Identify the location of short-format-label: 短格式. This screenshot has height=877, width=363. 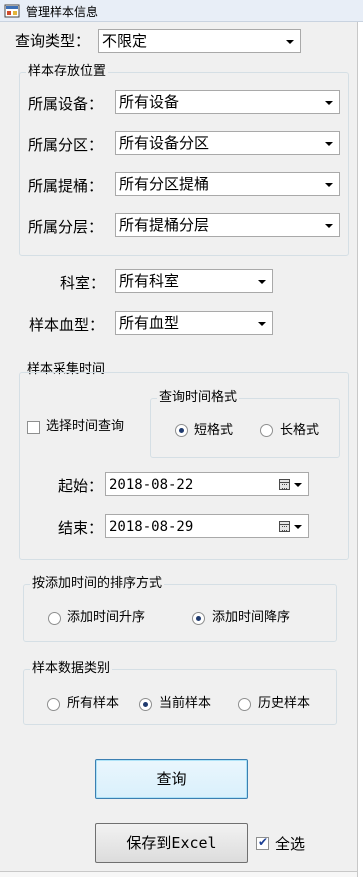
(214, 430).